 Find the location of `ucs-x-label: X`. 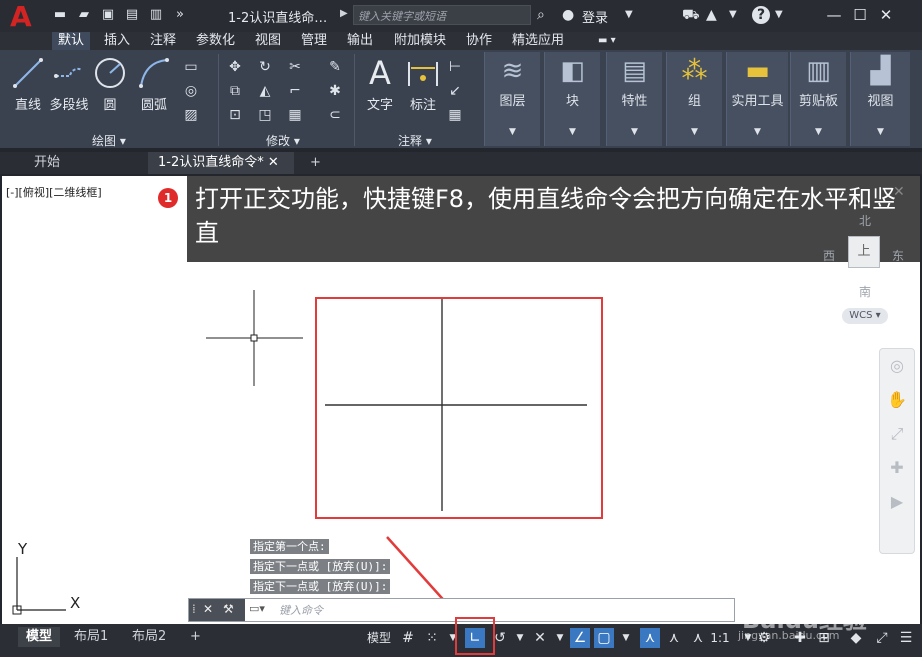

ucs-x-label: X is located at coordinates (75, 603).